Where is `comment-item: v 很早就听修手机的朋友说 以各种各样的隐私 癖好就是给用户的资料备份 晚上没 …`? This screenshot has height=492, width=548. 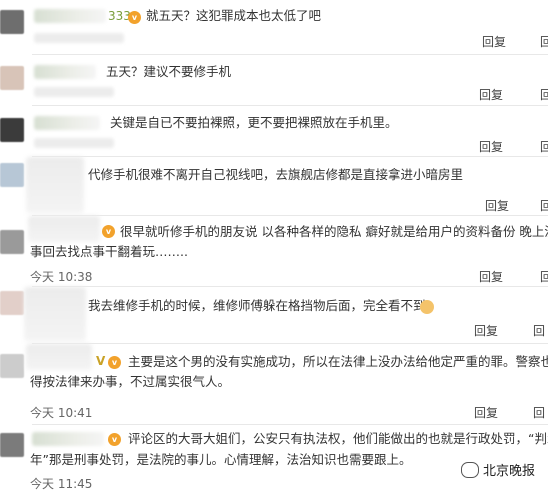 comment-item: v 很早就听修手机的朋友说 以各种各样的隐私 癖好就是给用户的资料备份 晚上没 … is located at coordinates (274, 251).